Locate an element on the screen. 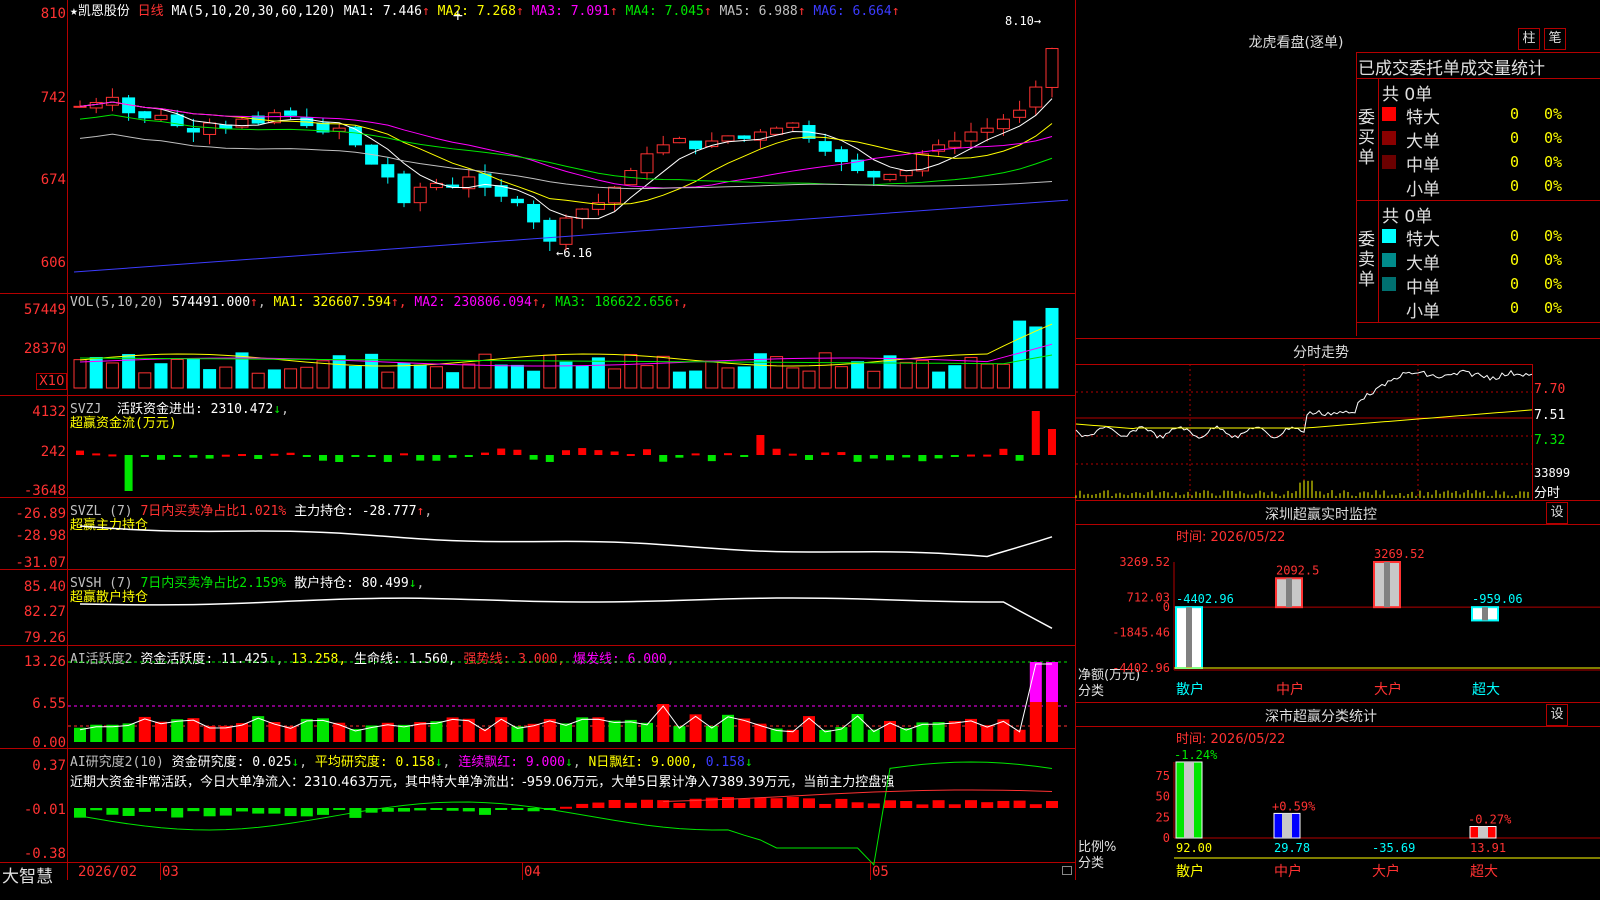  ai2-red-line is located at coordinates (858, 795).